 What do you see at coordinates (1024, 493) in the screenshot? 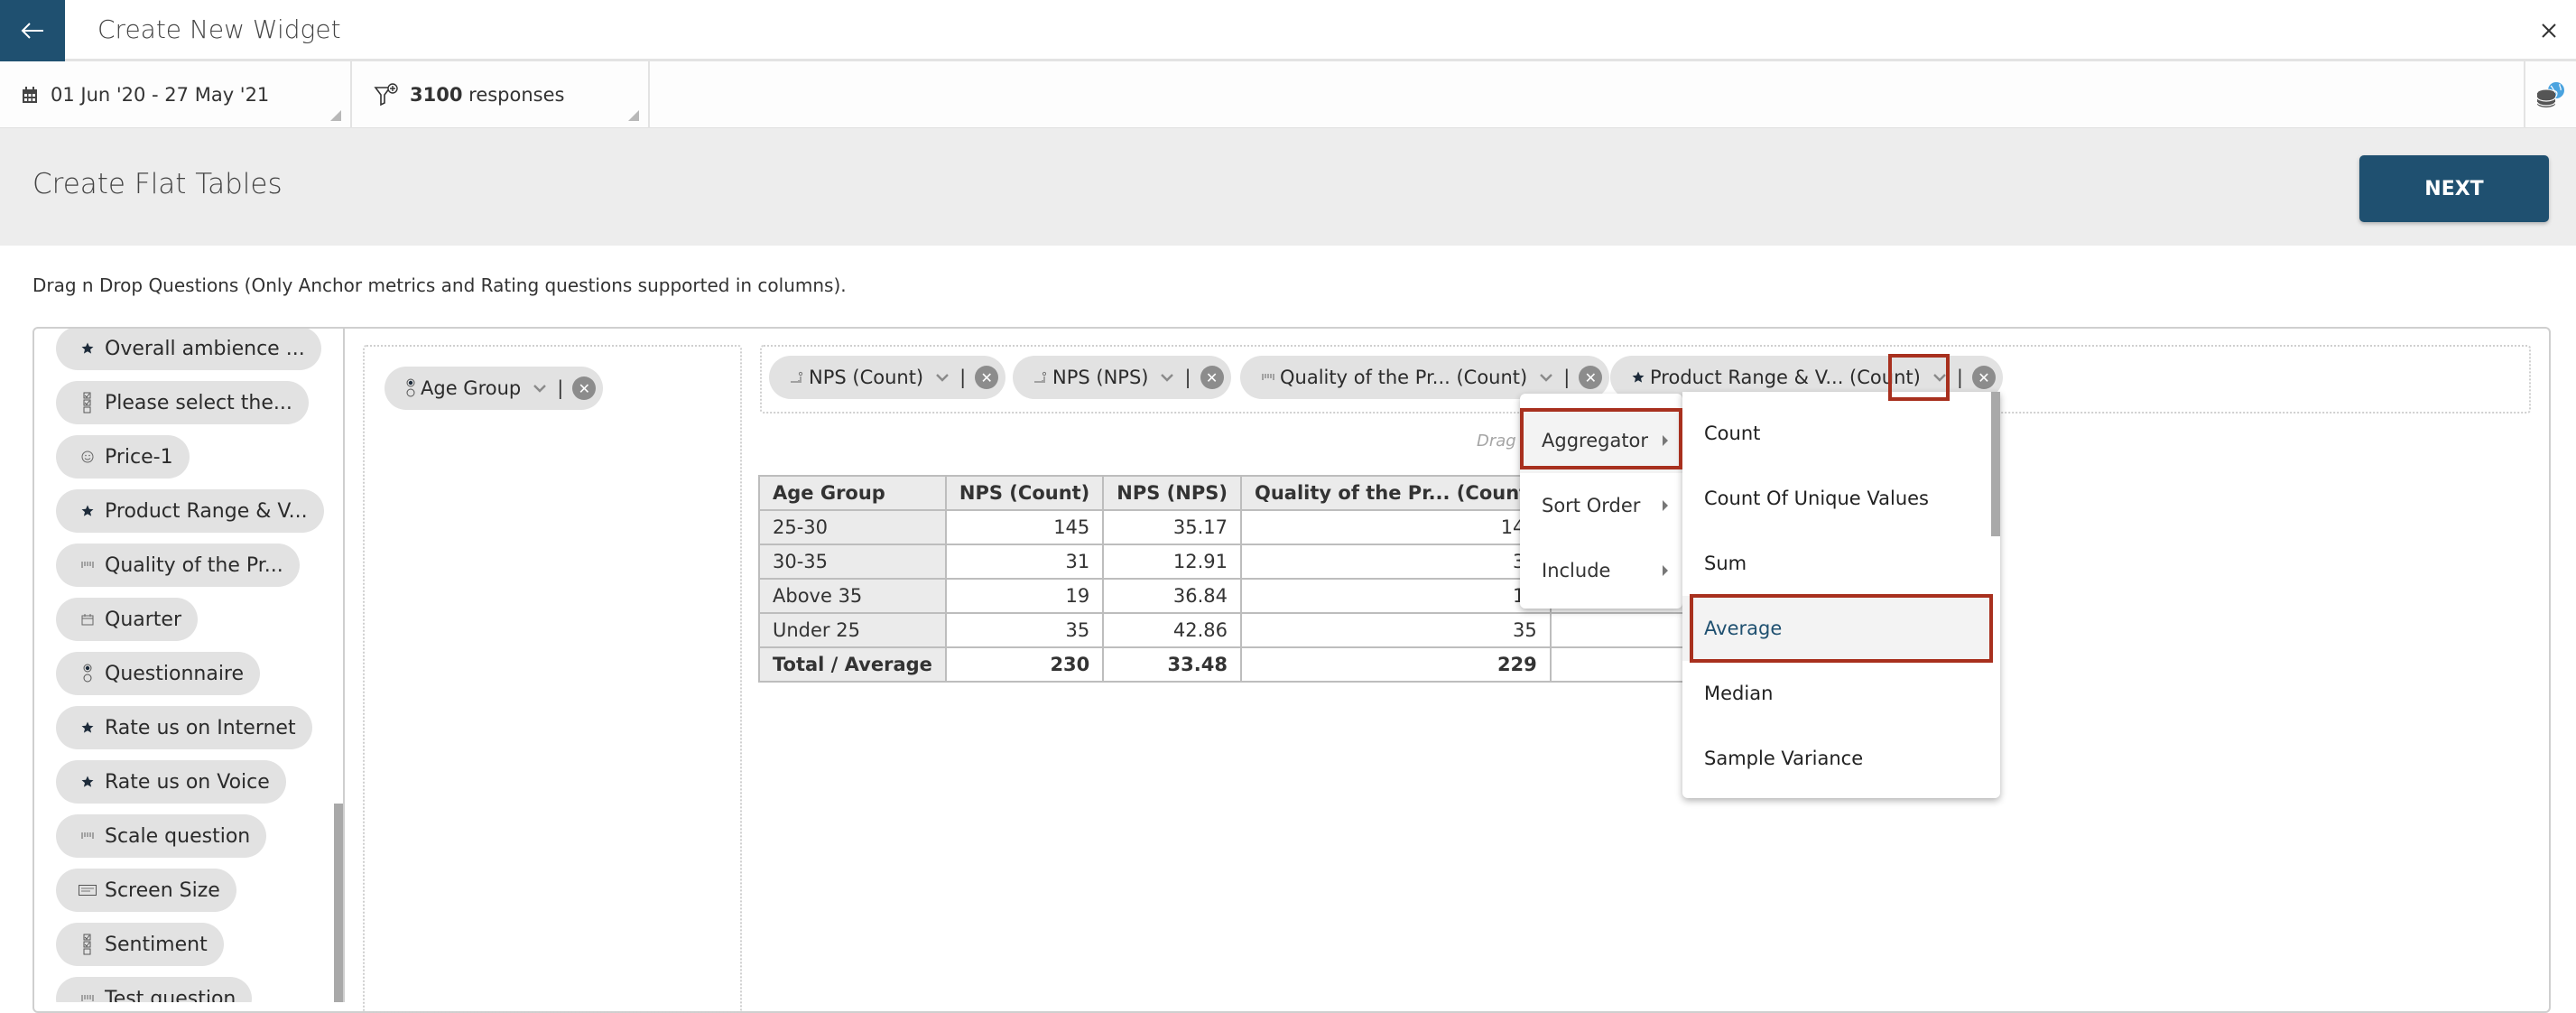
I see `column-header: NPS (Count)` at bounding box center [1024, 493].